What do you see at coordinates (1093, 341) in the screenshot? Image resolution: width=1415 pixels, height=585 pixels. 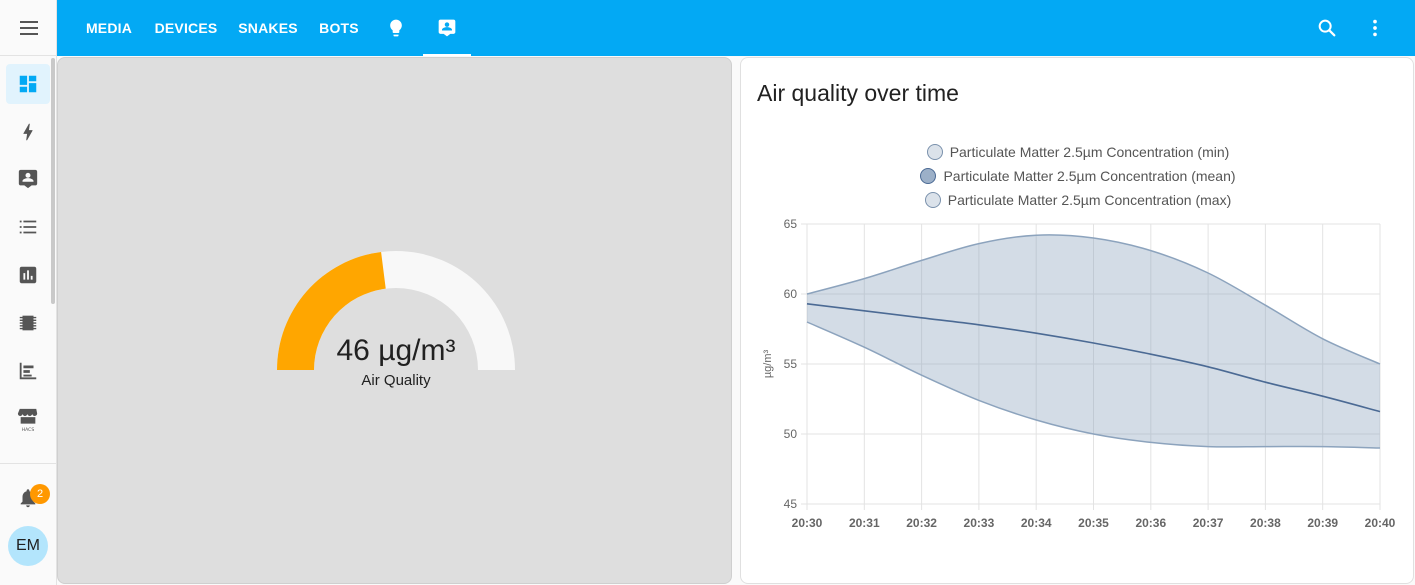 I see `min-max-band` at bounding box center [1093, 341].